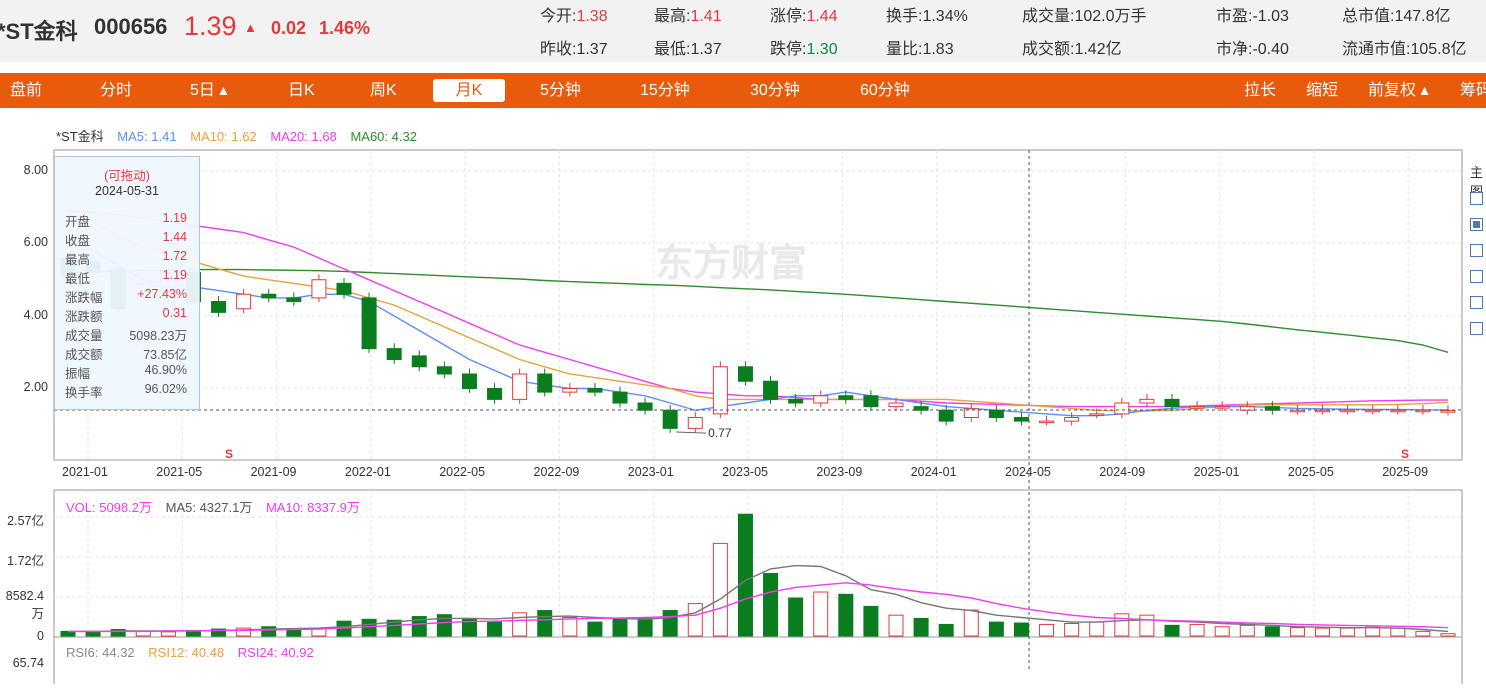 This screenshot has width=1486, height=689. Describe the element at coordinates (1270, 49) in the screenshot. I see `quote-value: -0.40` at that location.